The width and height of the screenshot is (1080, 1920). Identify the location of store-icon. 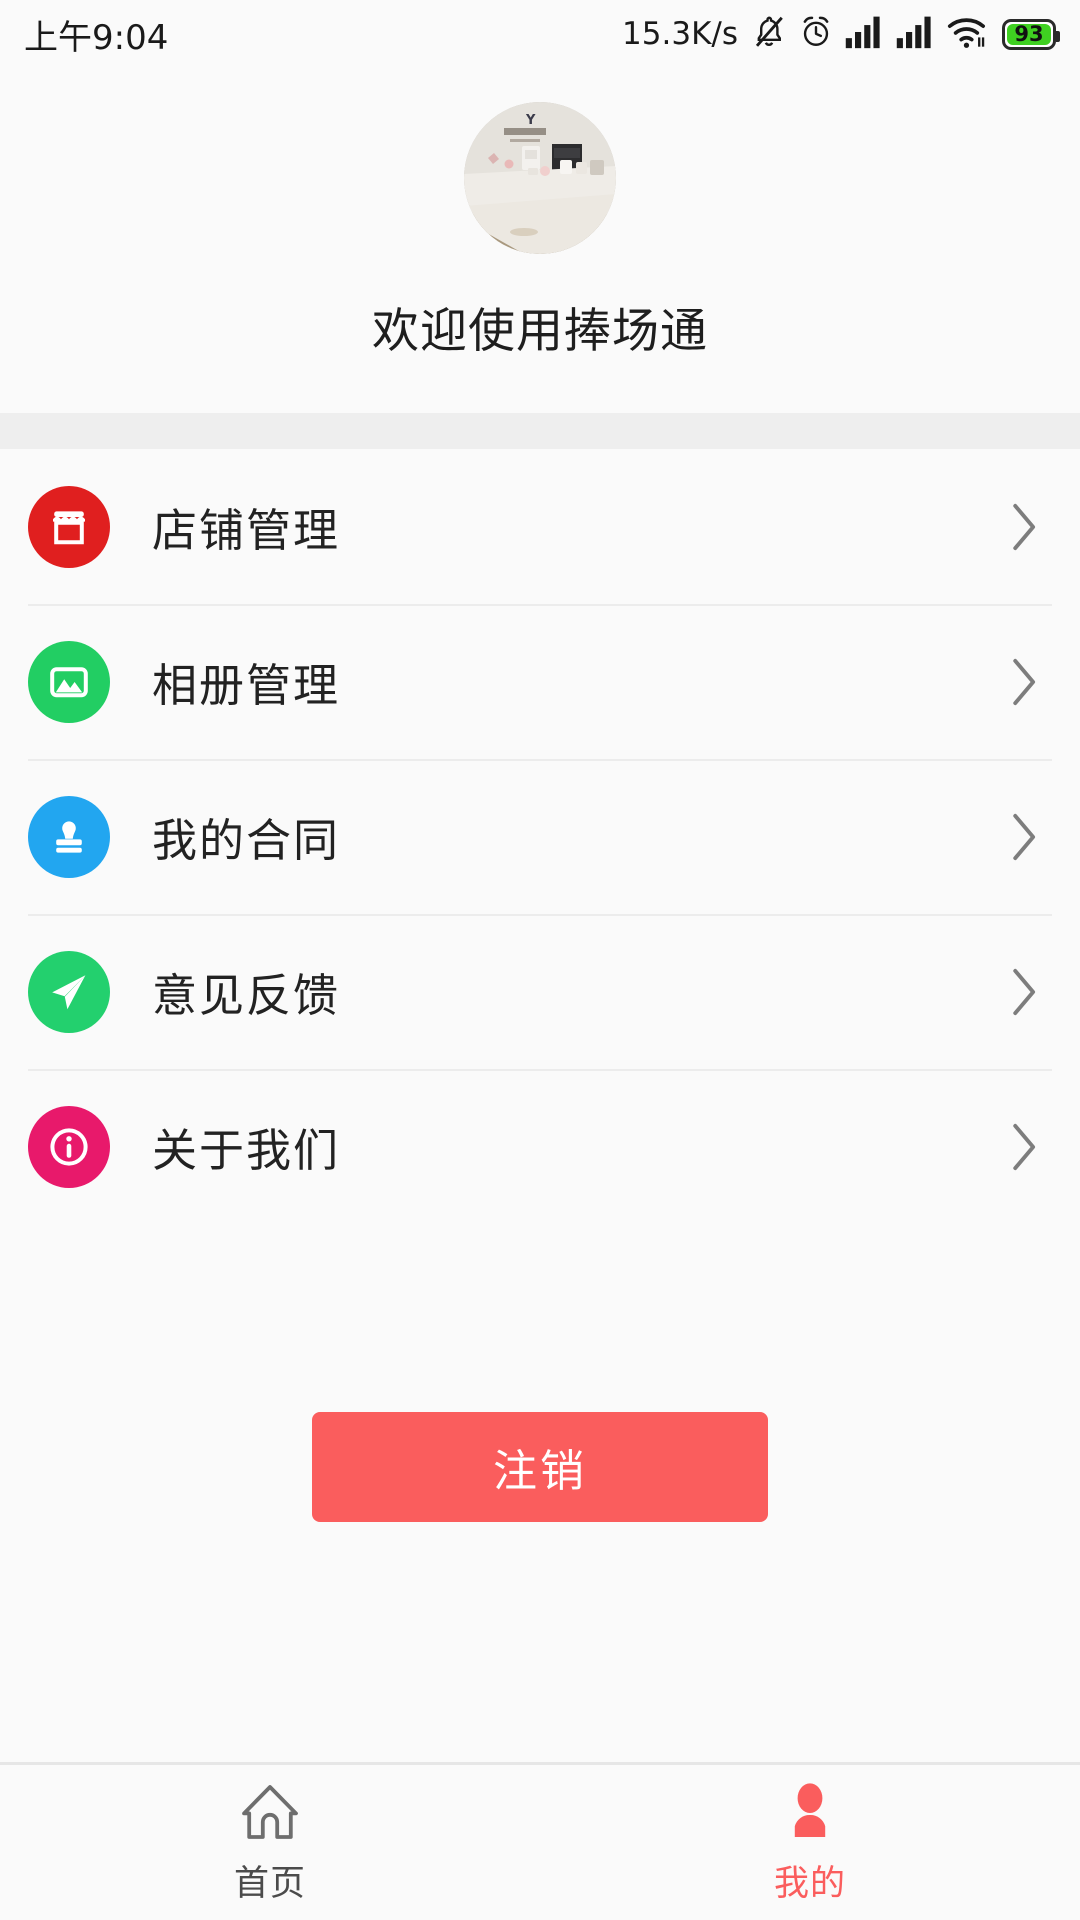
(69, 526).